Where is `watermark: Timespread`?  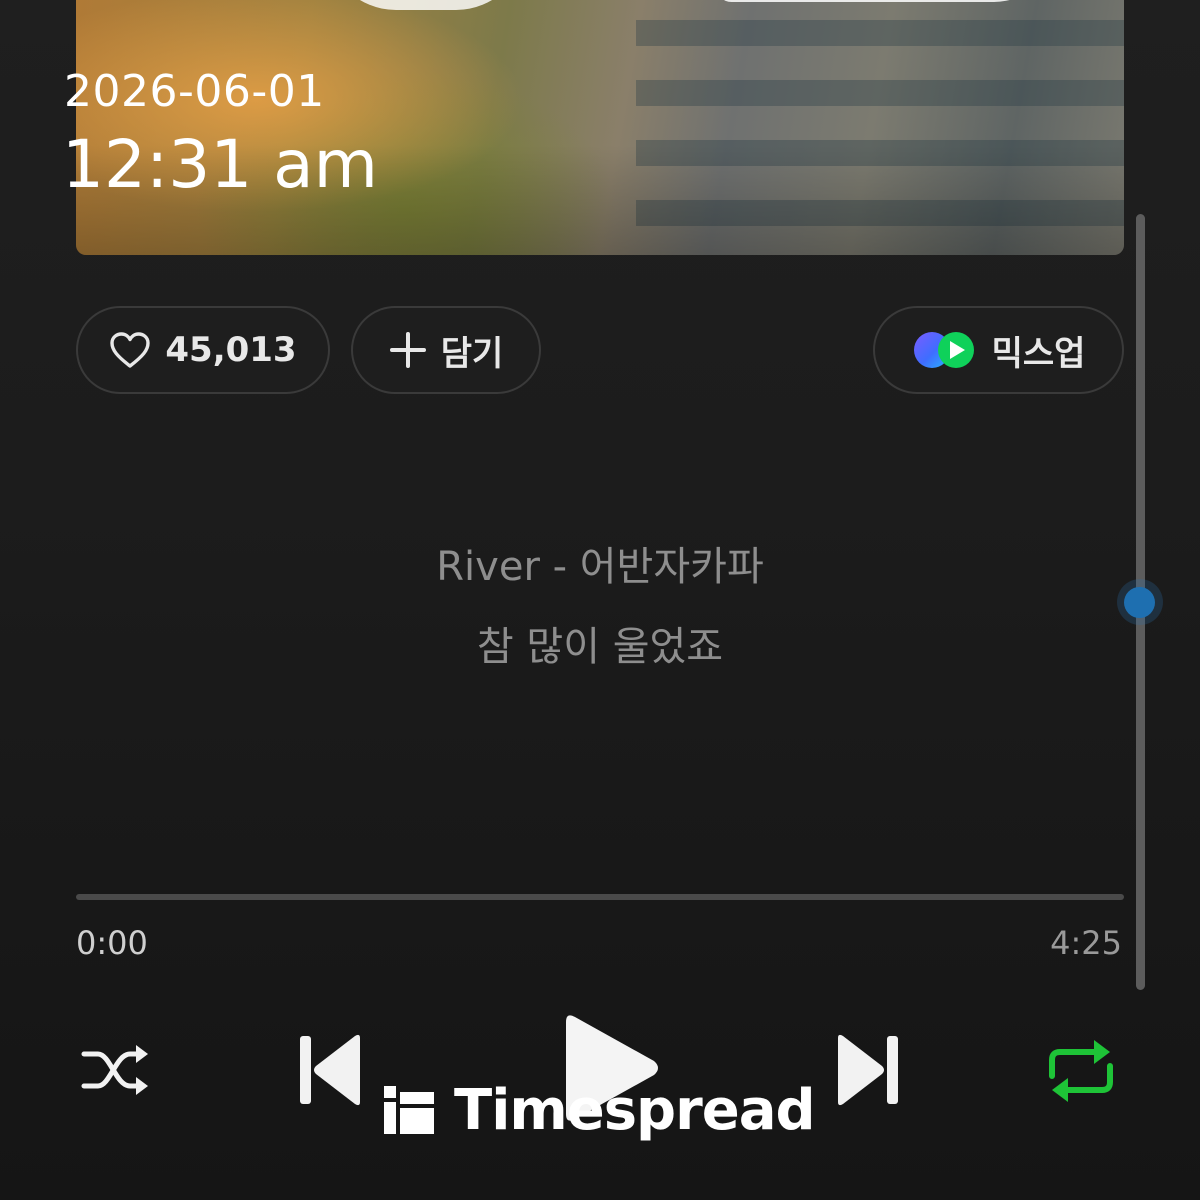 watermark: Timespread is located at coordinates (600, 1110).